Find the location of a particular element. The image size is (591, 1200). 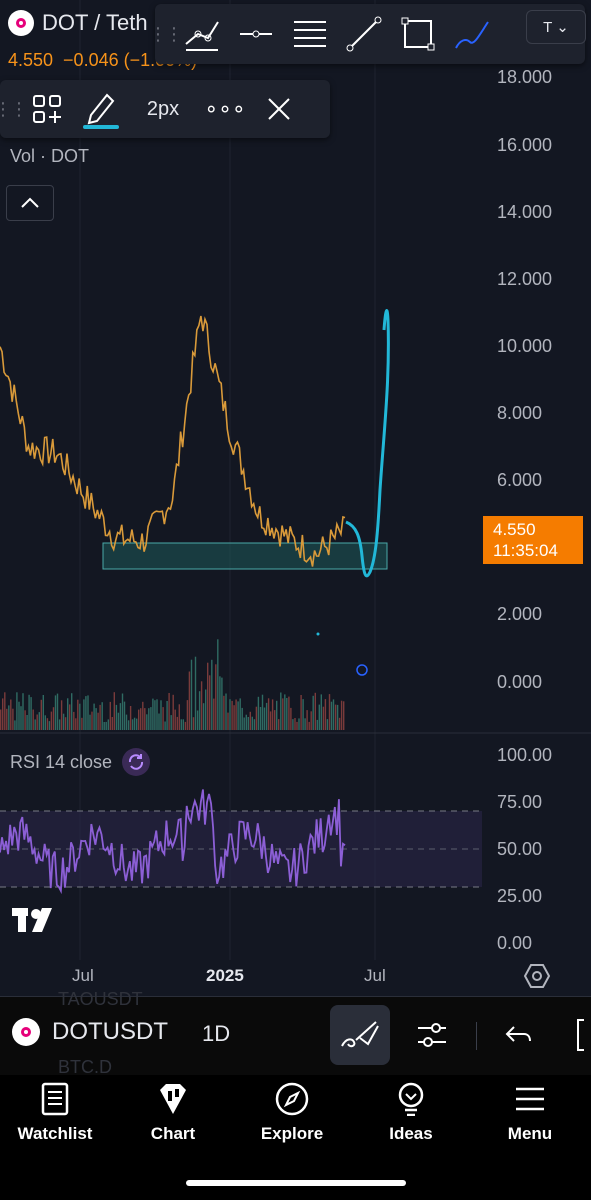

fullscreen-icon is located at coordinates (575, 1035).